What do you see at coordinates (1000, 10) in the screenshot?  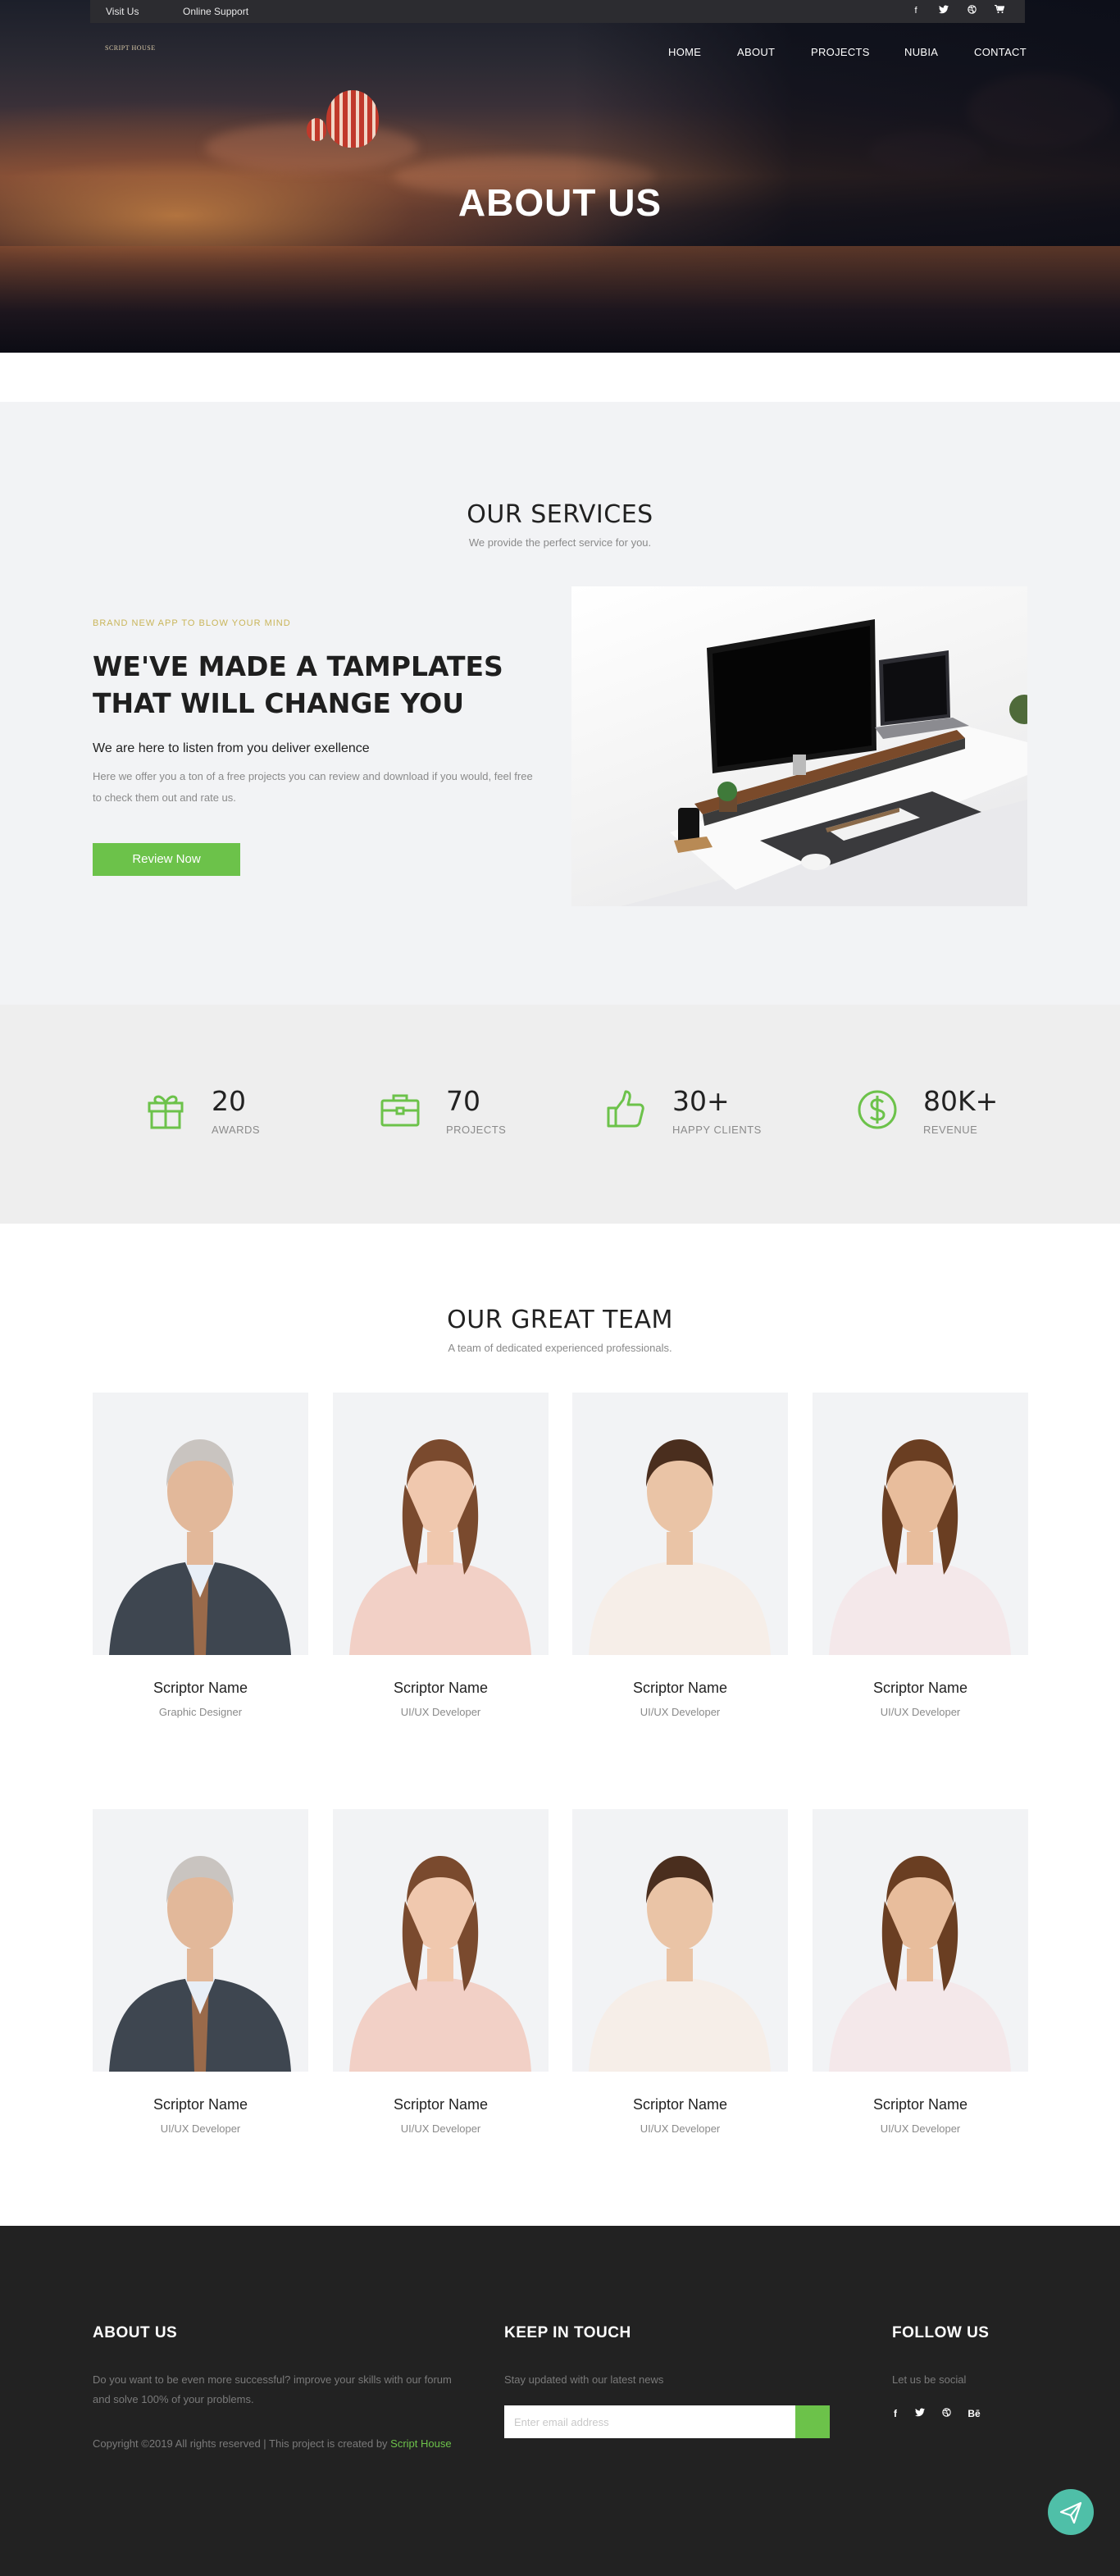 I see `cart-icon` at bounding box center [1000, 10].